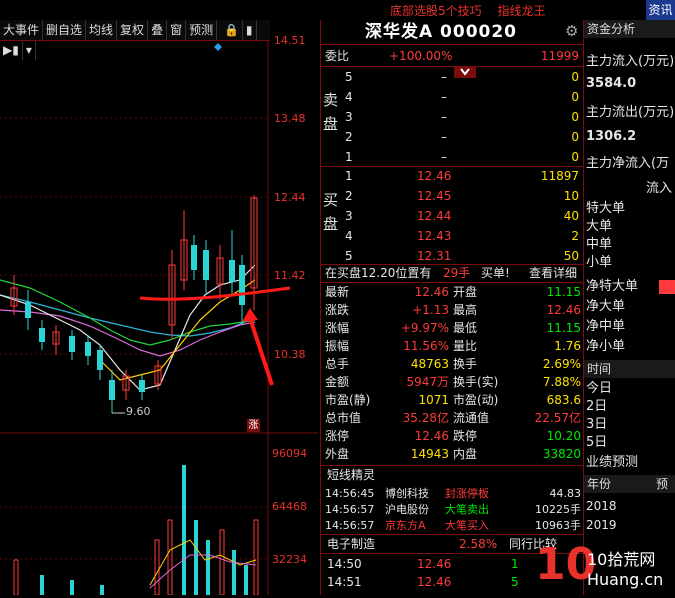  Describe the element at coordinates (22, 30) in the screenshot. I see `toolbar-events: 大事件` at that location.